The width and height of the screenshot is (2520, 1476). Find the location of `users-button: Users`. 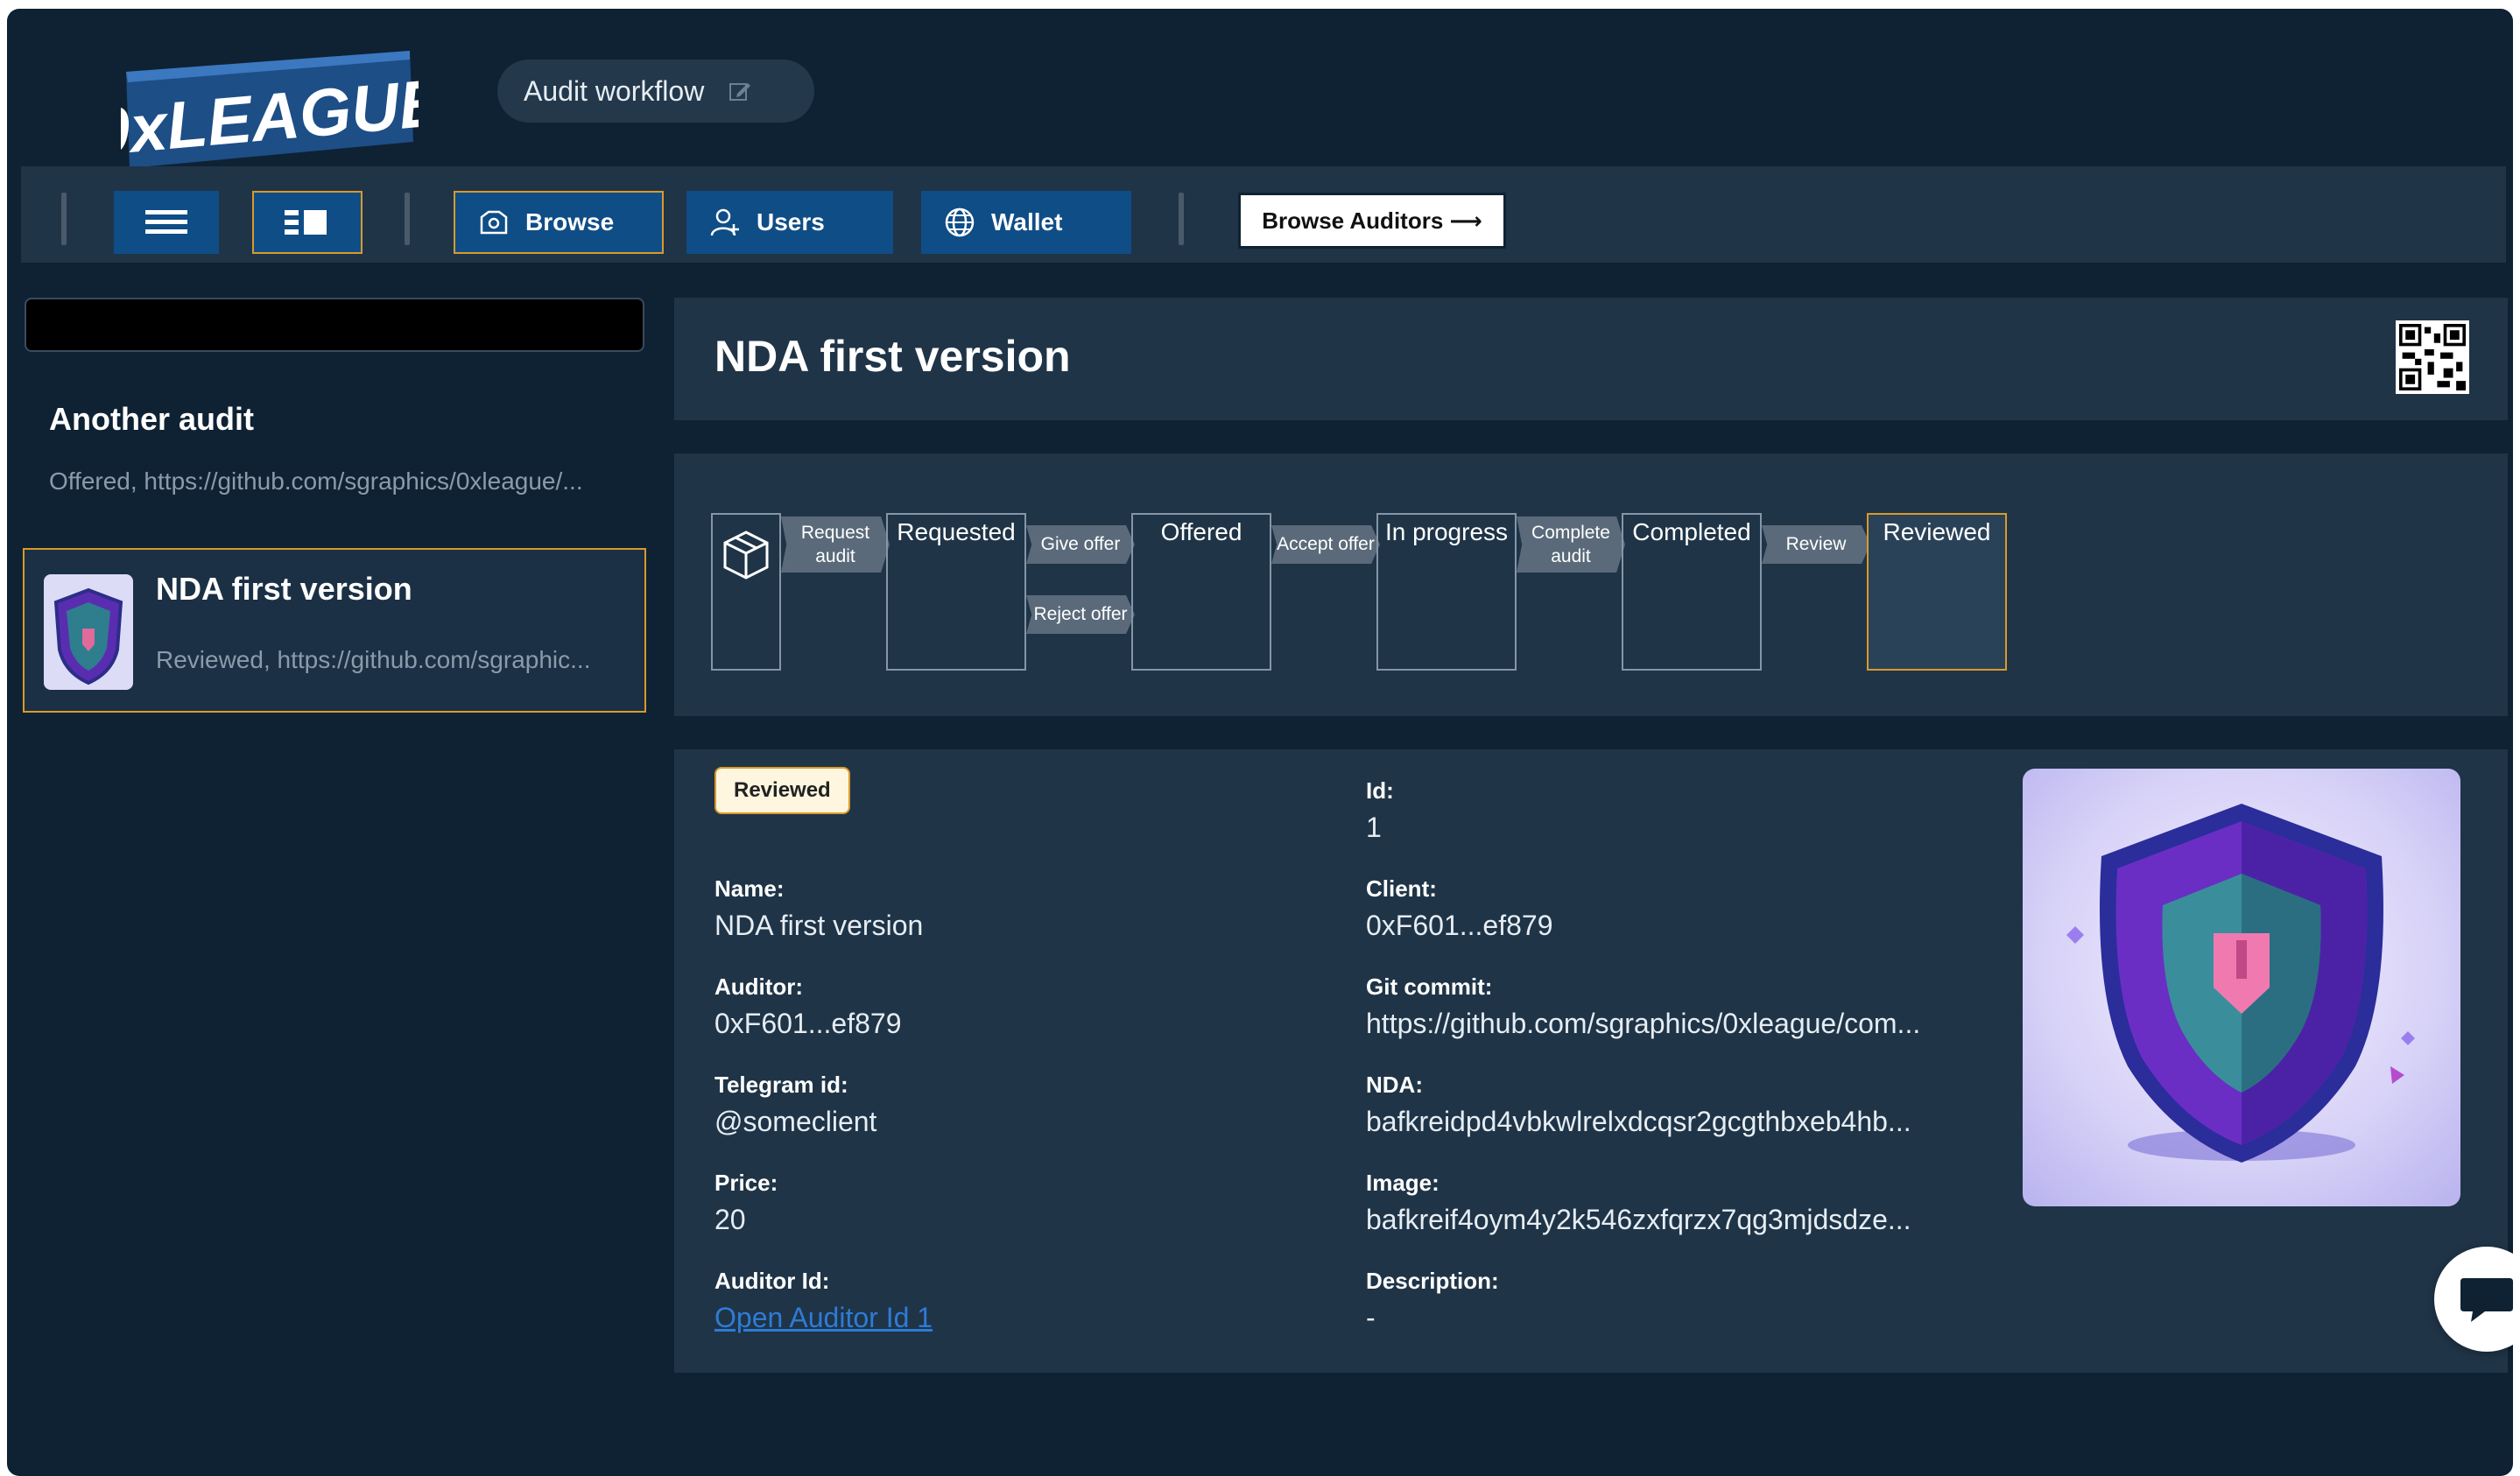

users-button: Users is located at coordinates (789, 222).